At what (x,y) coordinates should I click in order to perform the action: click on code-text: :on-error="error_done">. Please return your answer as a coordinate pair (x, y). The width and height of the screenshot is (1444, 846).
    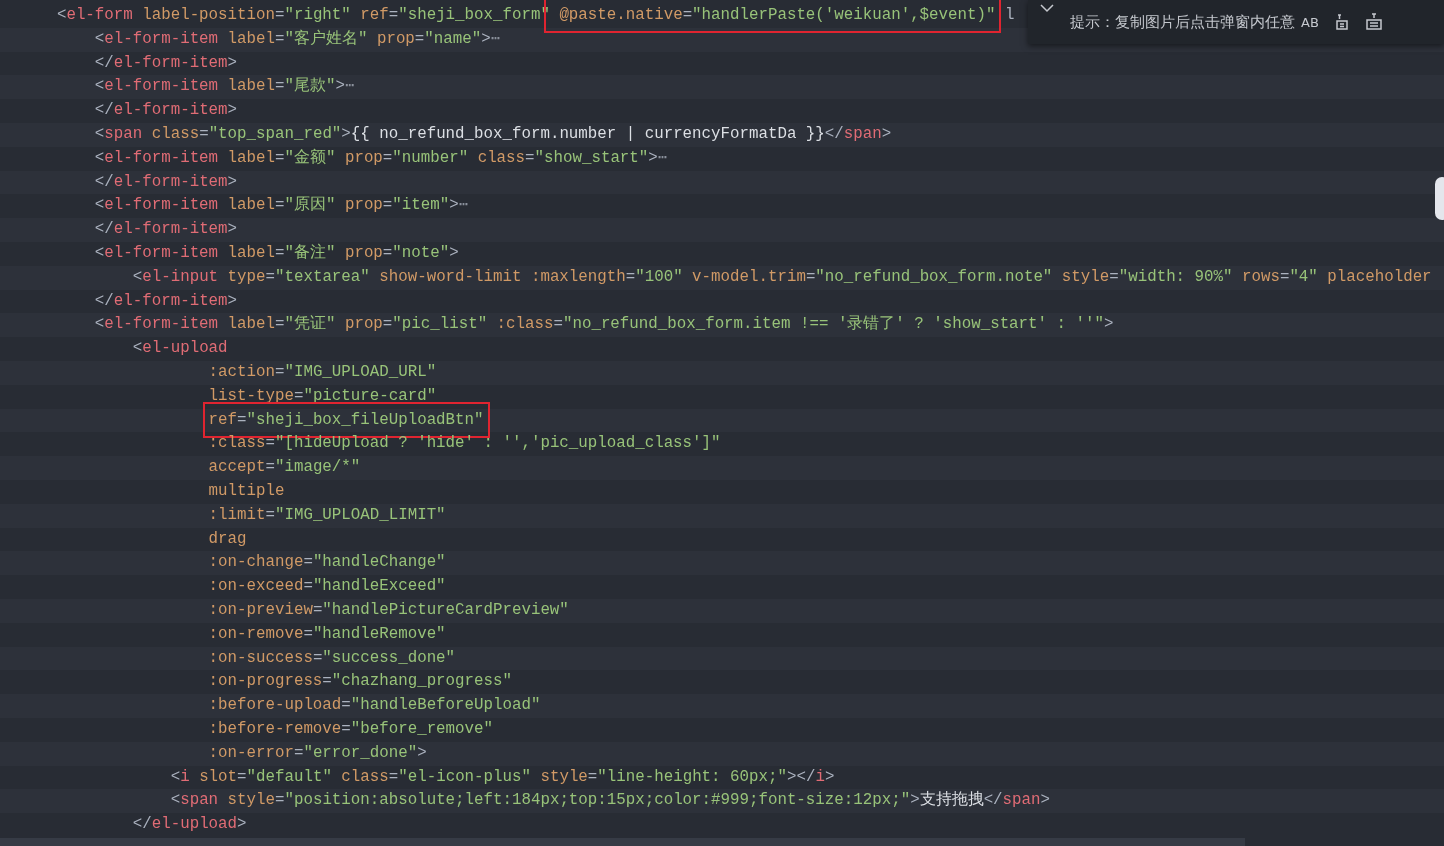
    Looking at the image, I should click on (317, 752).